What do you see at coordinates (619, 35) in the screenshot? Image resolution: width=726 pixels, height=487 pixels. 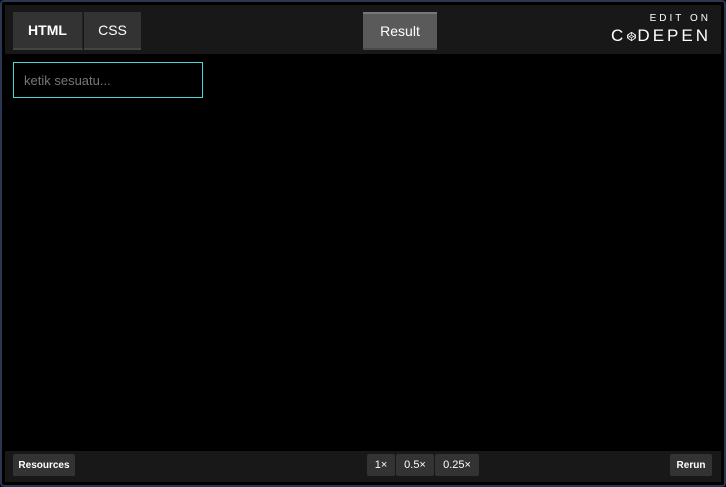 I see `codepen-brand-left: C` at bounding box center [619, 35].